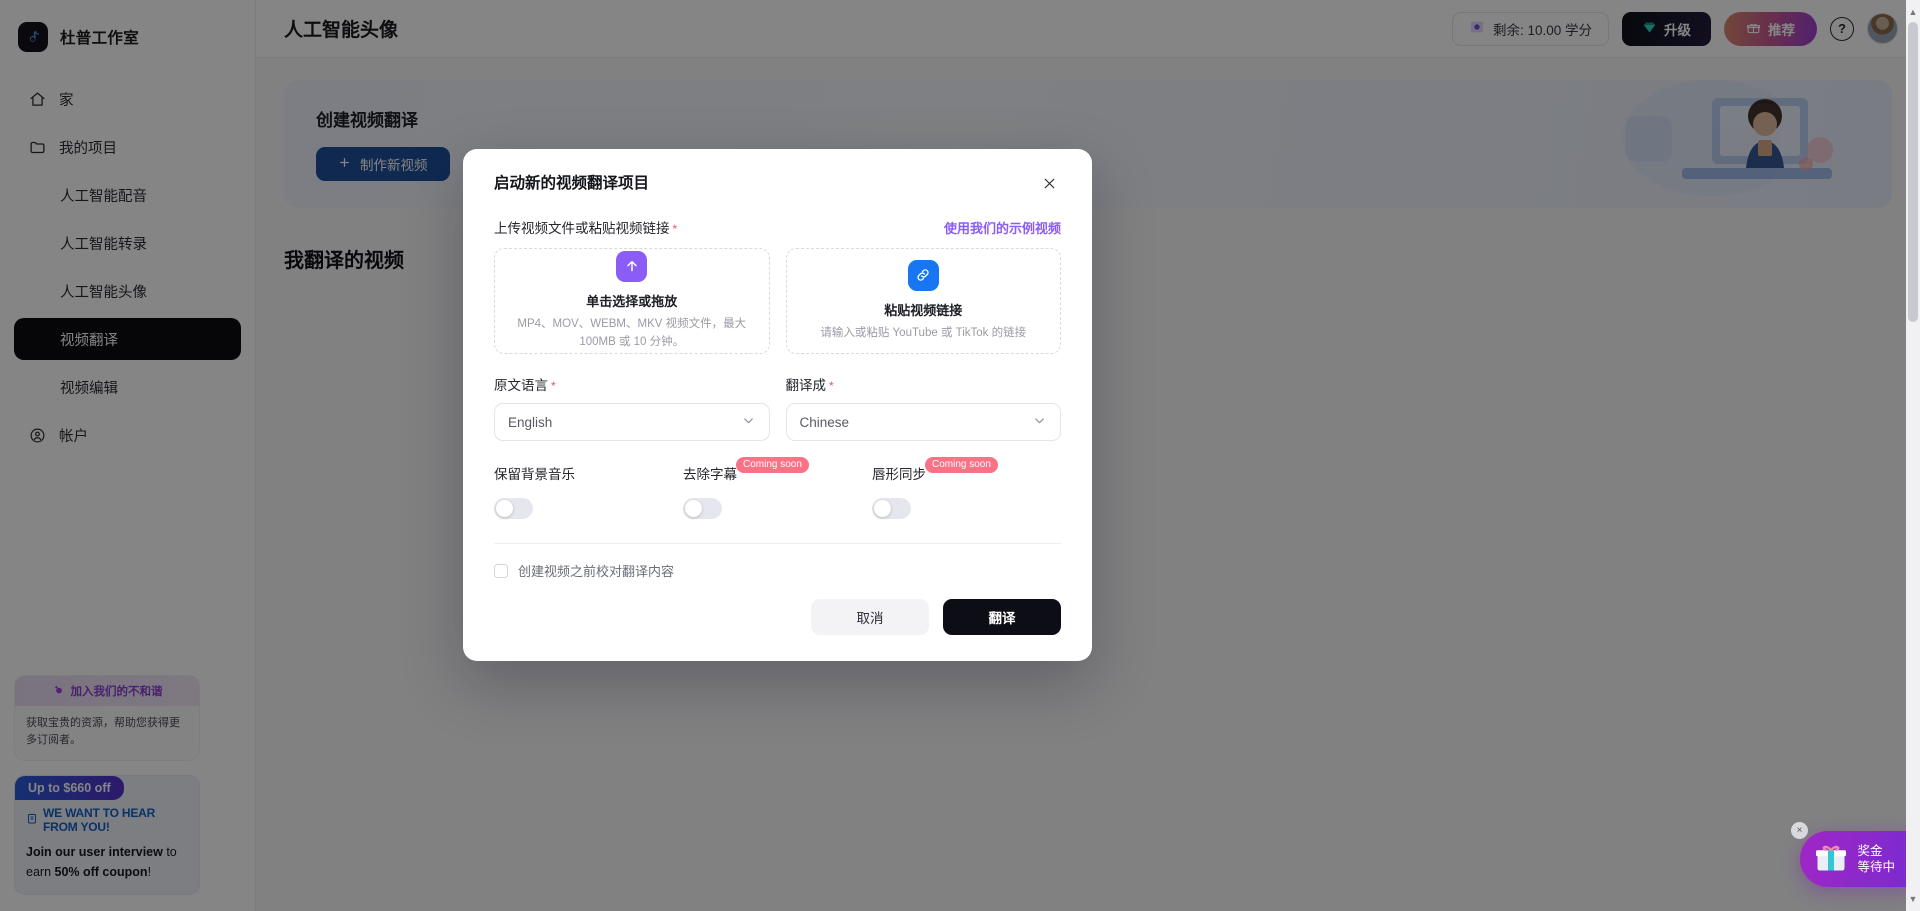 Image resolution: width=1920 pixels, height=911 pixels. Describe the element at coordinates (1002, 617) in the screenshot. I see `translate-button: 翻译` at that location.